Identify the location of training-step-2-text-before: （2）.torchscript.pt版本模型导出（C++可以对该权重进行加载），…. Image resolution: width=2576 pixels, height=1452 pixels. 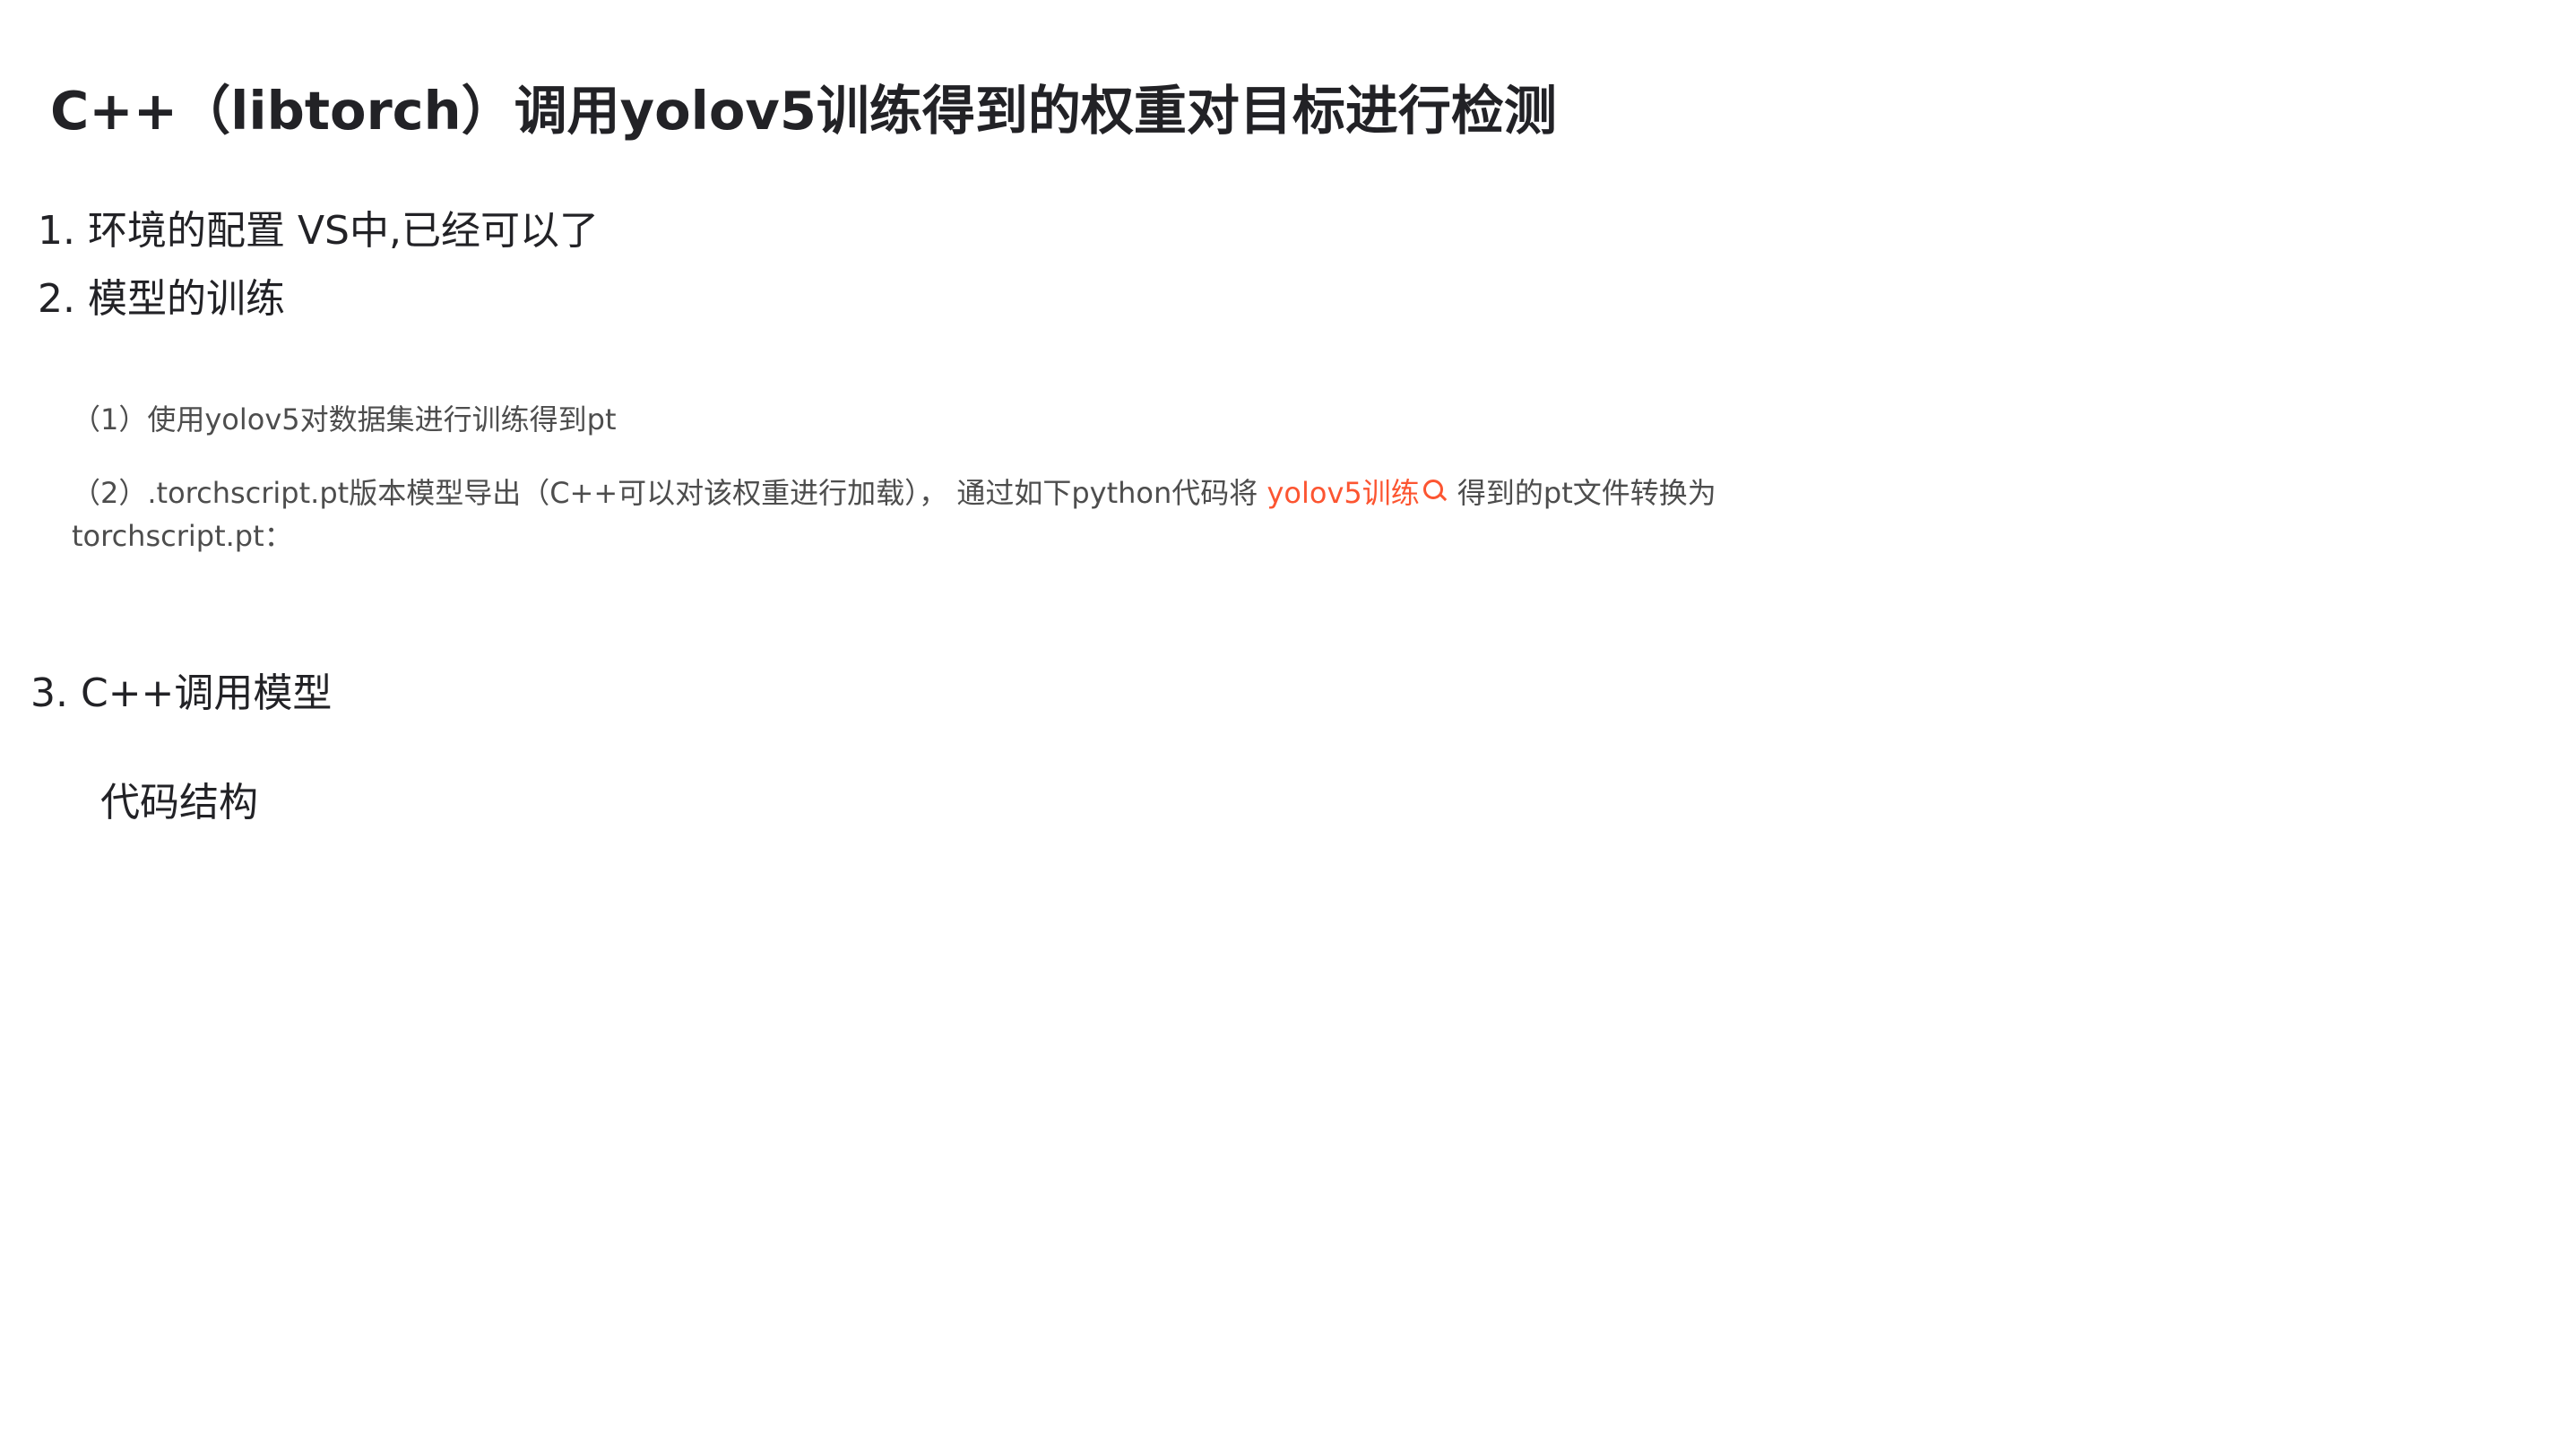
(669, 493).